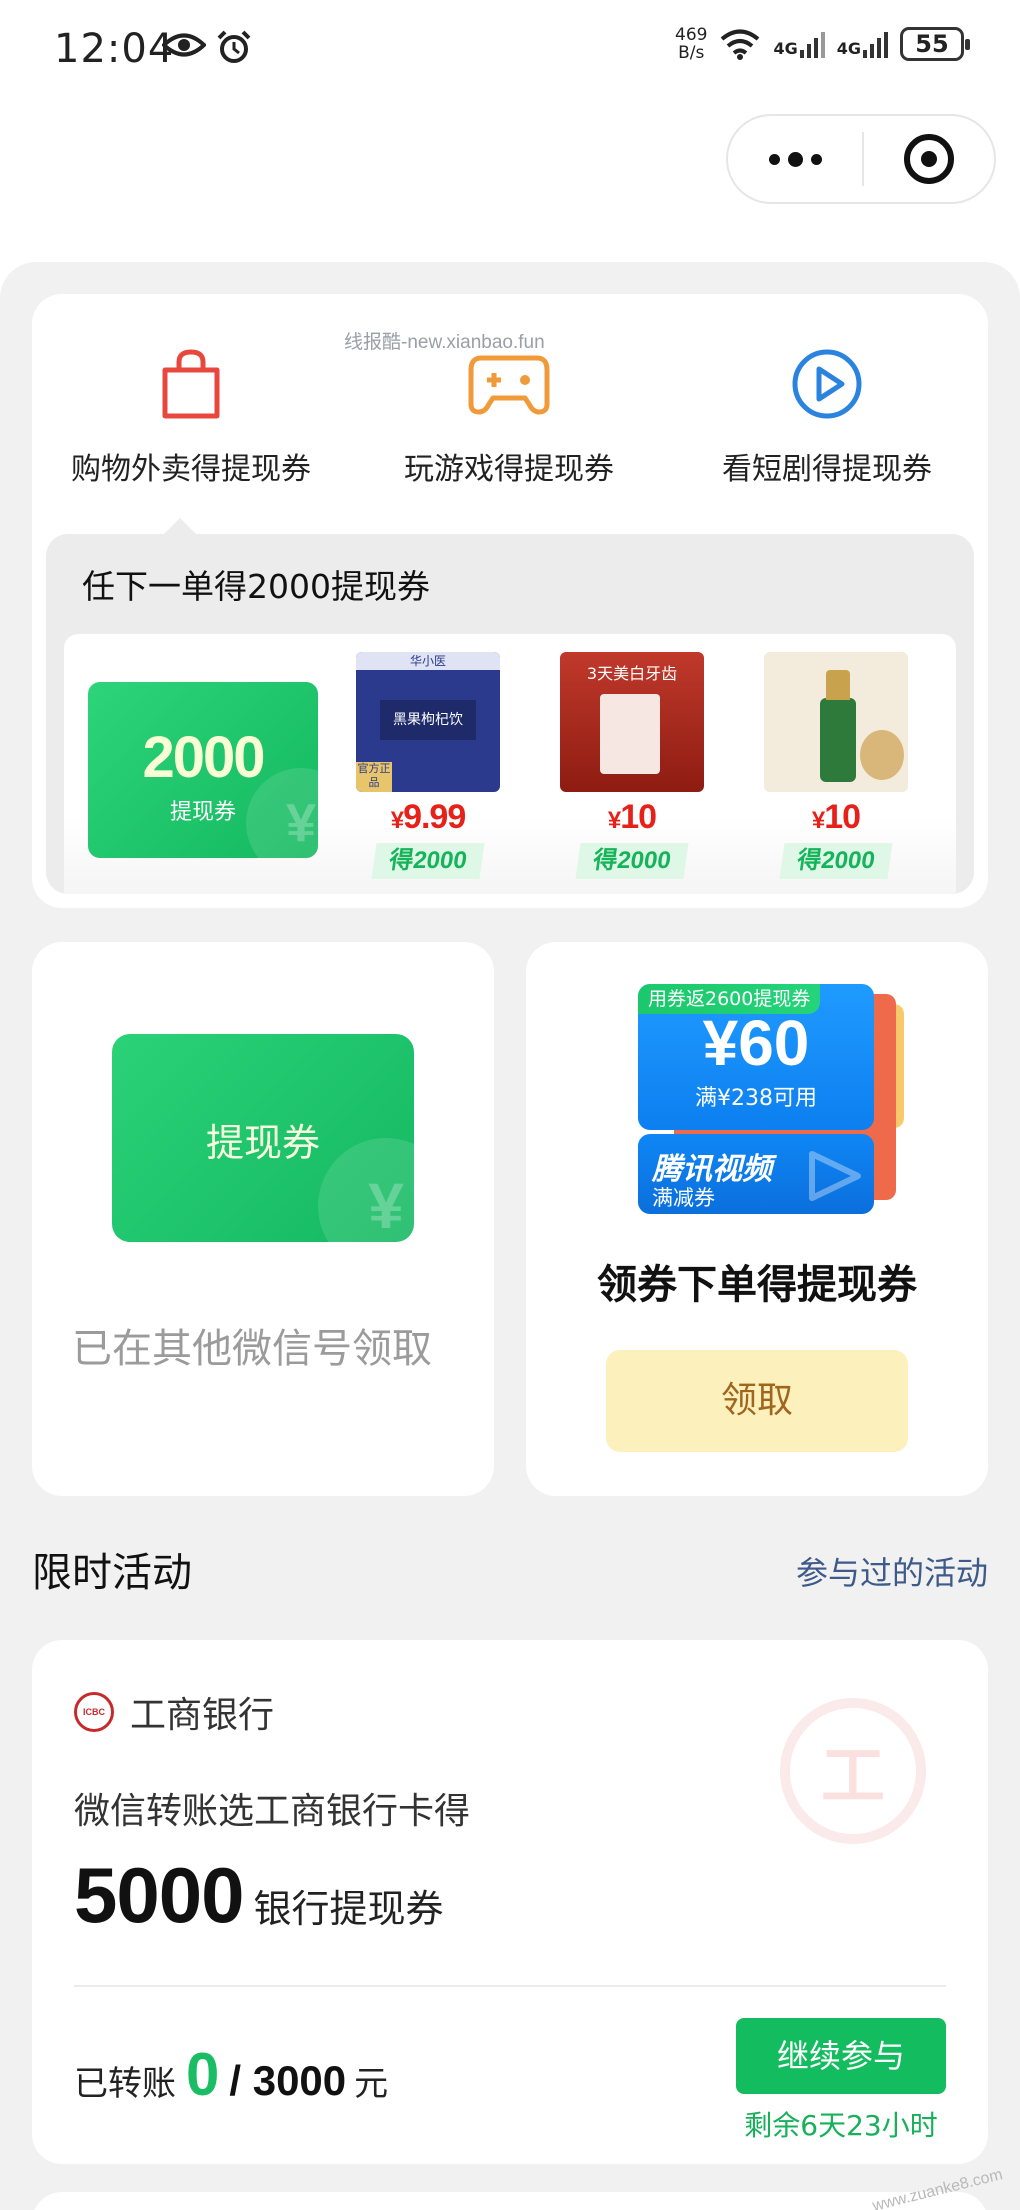  What do you see at coordinates (510, 2201) in the screenshot?
I see `next-activity-card` at bounding box center [510, 2201].